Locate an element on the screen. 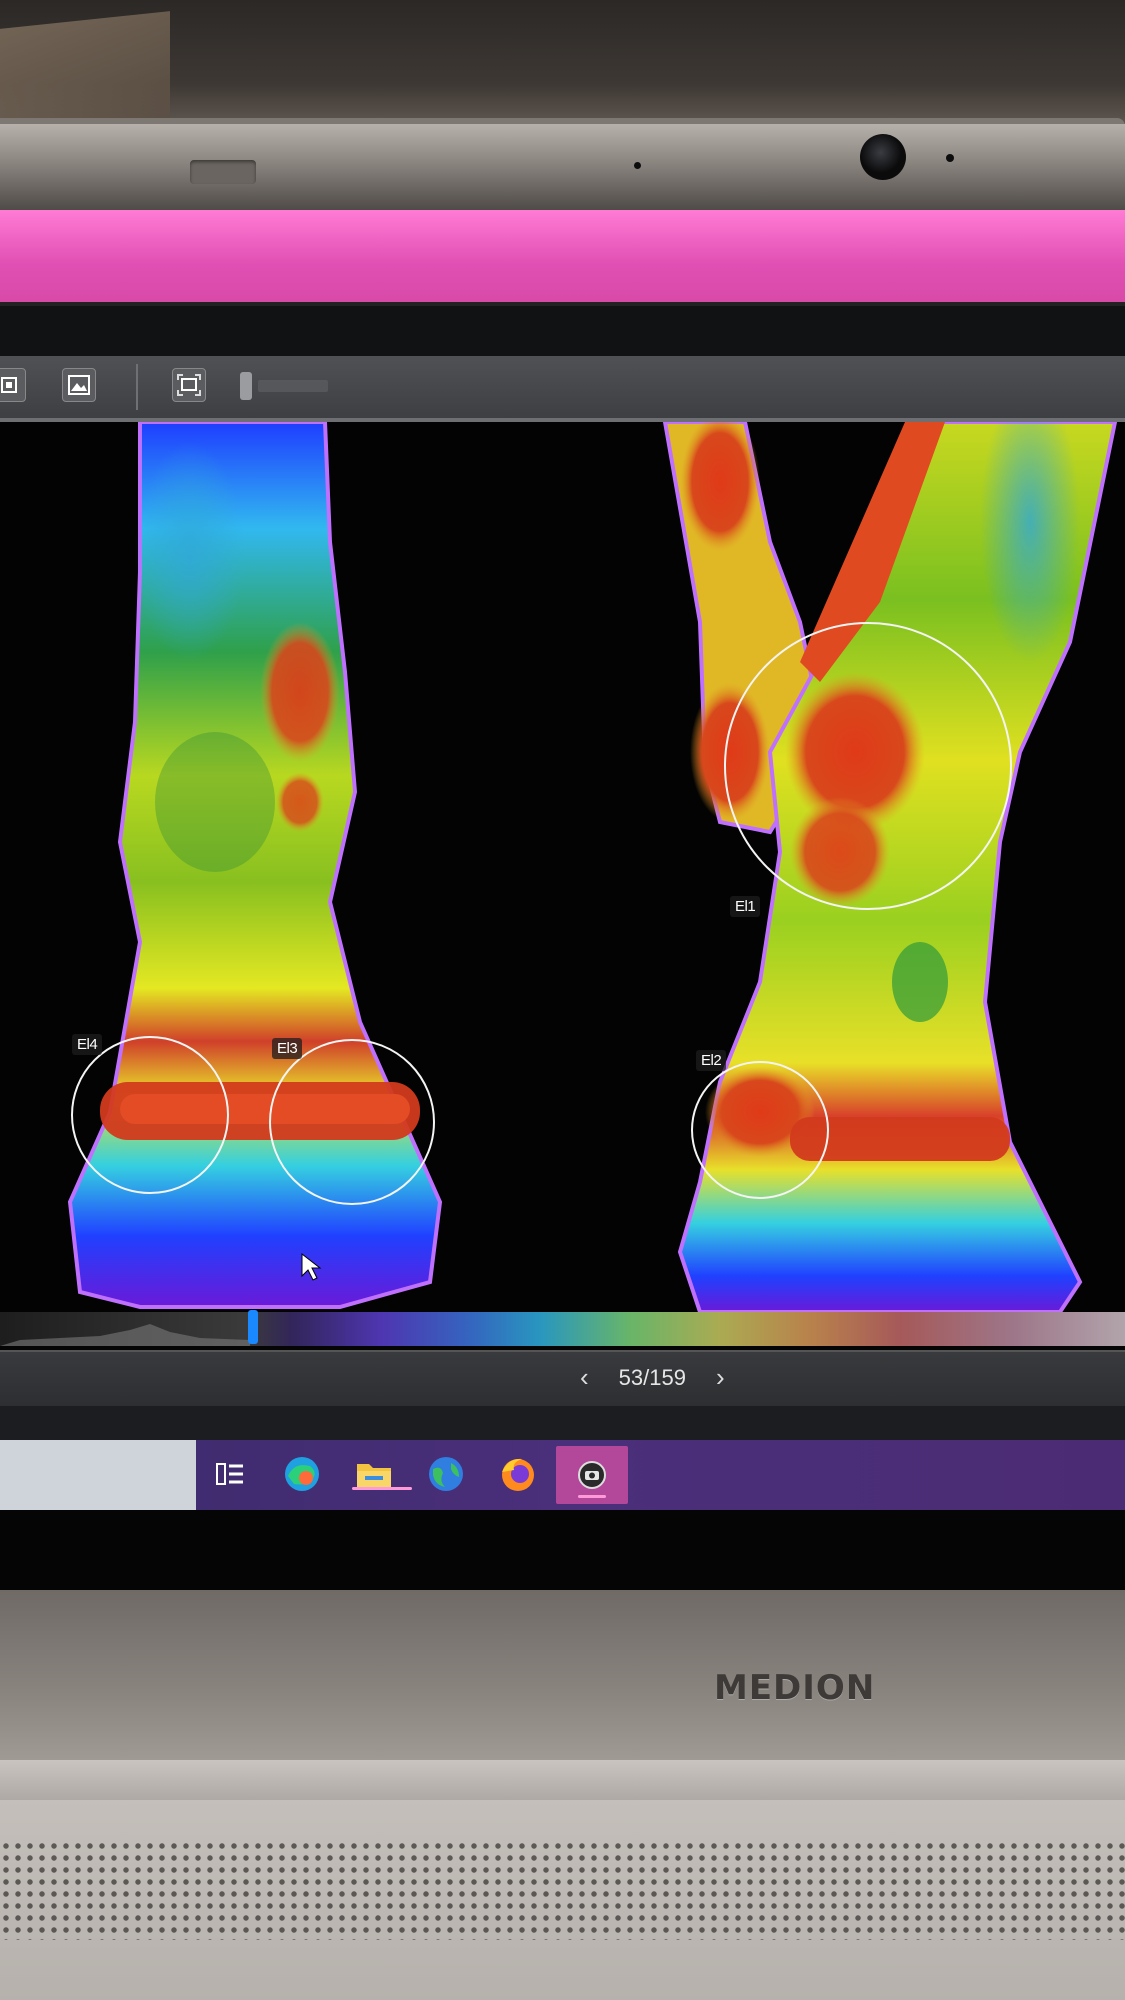  chevron-right-icon: › is located at coordinates (720, 1377).